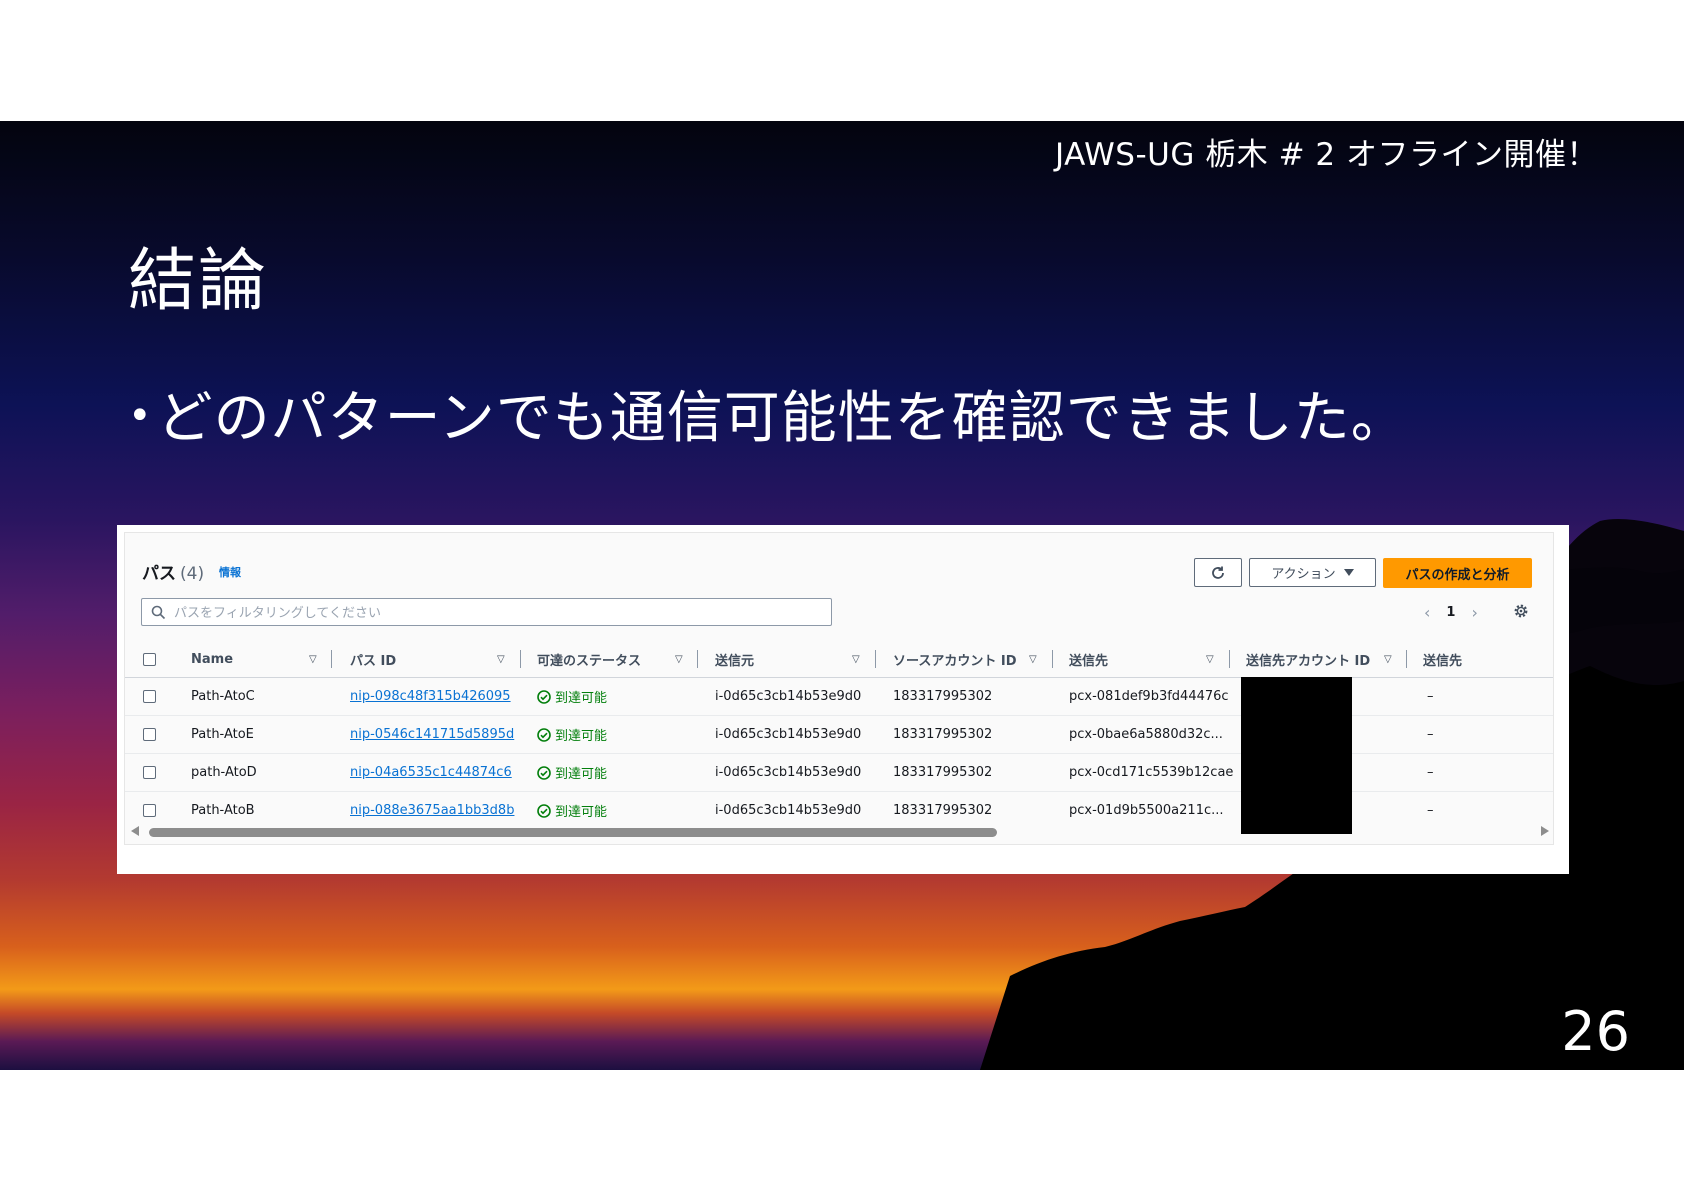 This screenshot has width=1684, height=1191. Describe the element at coordinates (1326, 155) in the screenshot. I see `event-title: JAWS-UG 栃木 # 2 オフライン開催！` at that location.